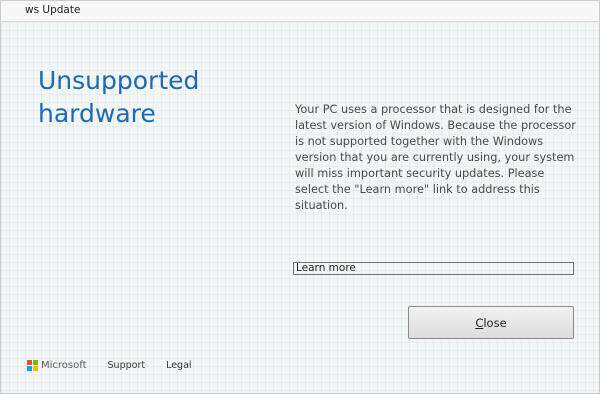 The width and height of the screenshot is (600, 394). What do you see at coordinates (178, 365) in the screenshot?
I see `legal-link: Legal` at bounding box center [178, 365].